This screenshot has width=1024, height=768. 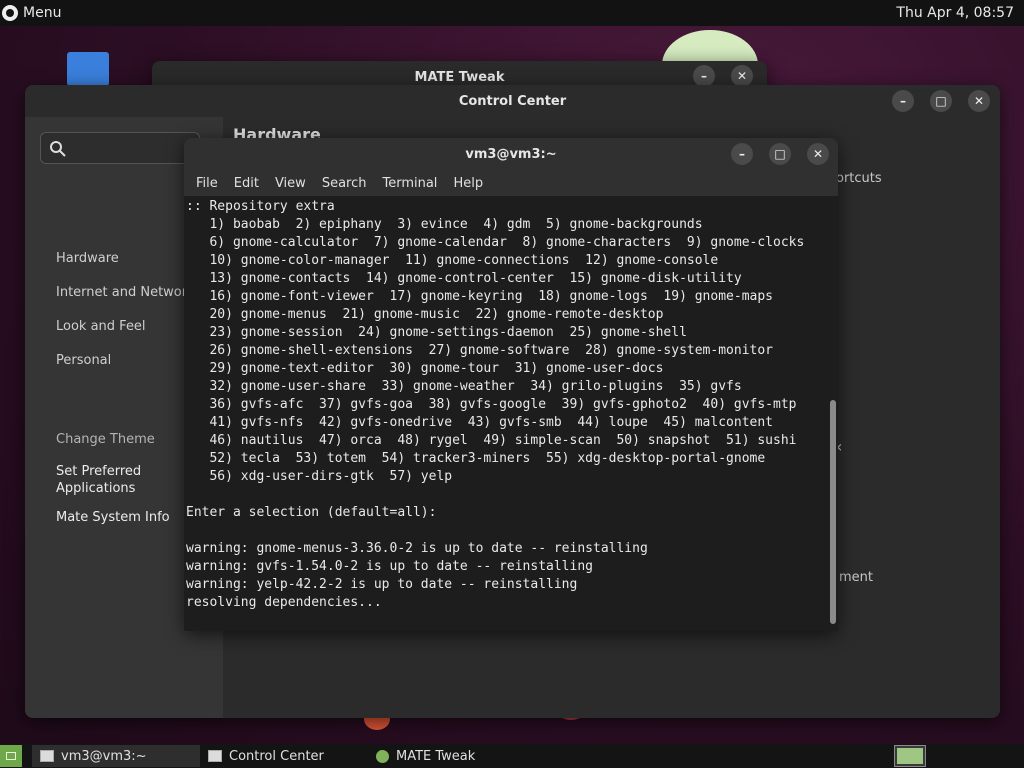 I want to click on item-label-fragment: ment, so click(x=856, y=577).